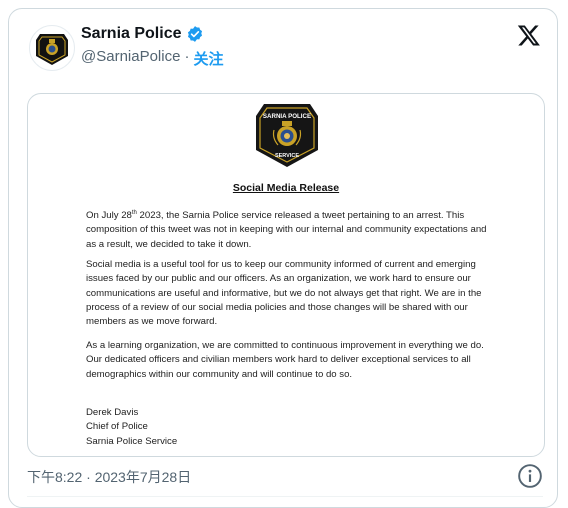 The image size is (568, 508). I want to click on avatar, so click(52, 48).